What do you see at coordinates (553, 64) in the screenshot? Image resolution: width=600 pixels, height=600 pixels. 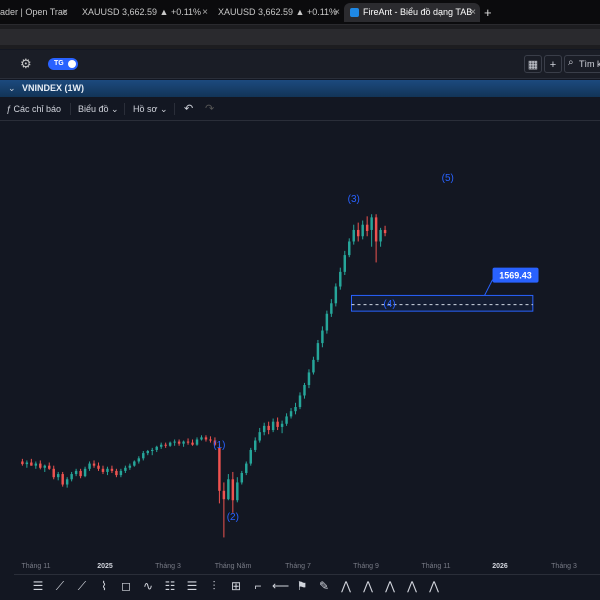 I see `plus-icon: +` at bounding box center [553, 64].